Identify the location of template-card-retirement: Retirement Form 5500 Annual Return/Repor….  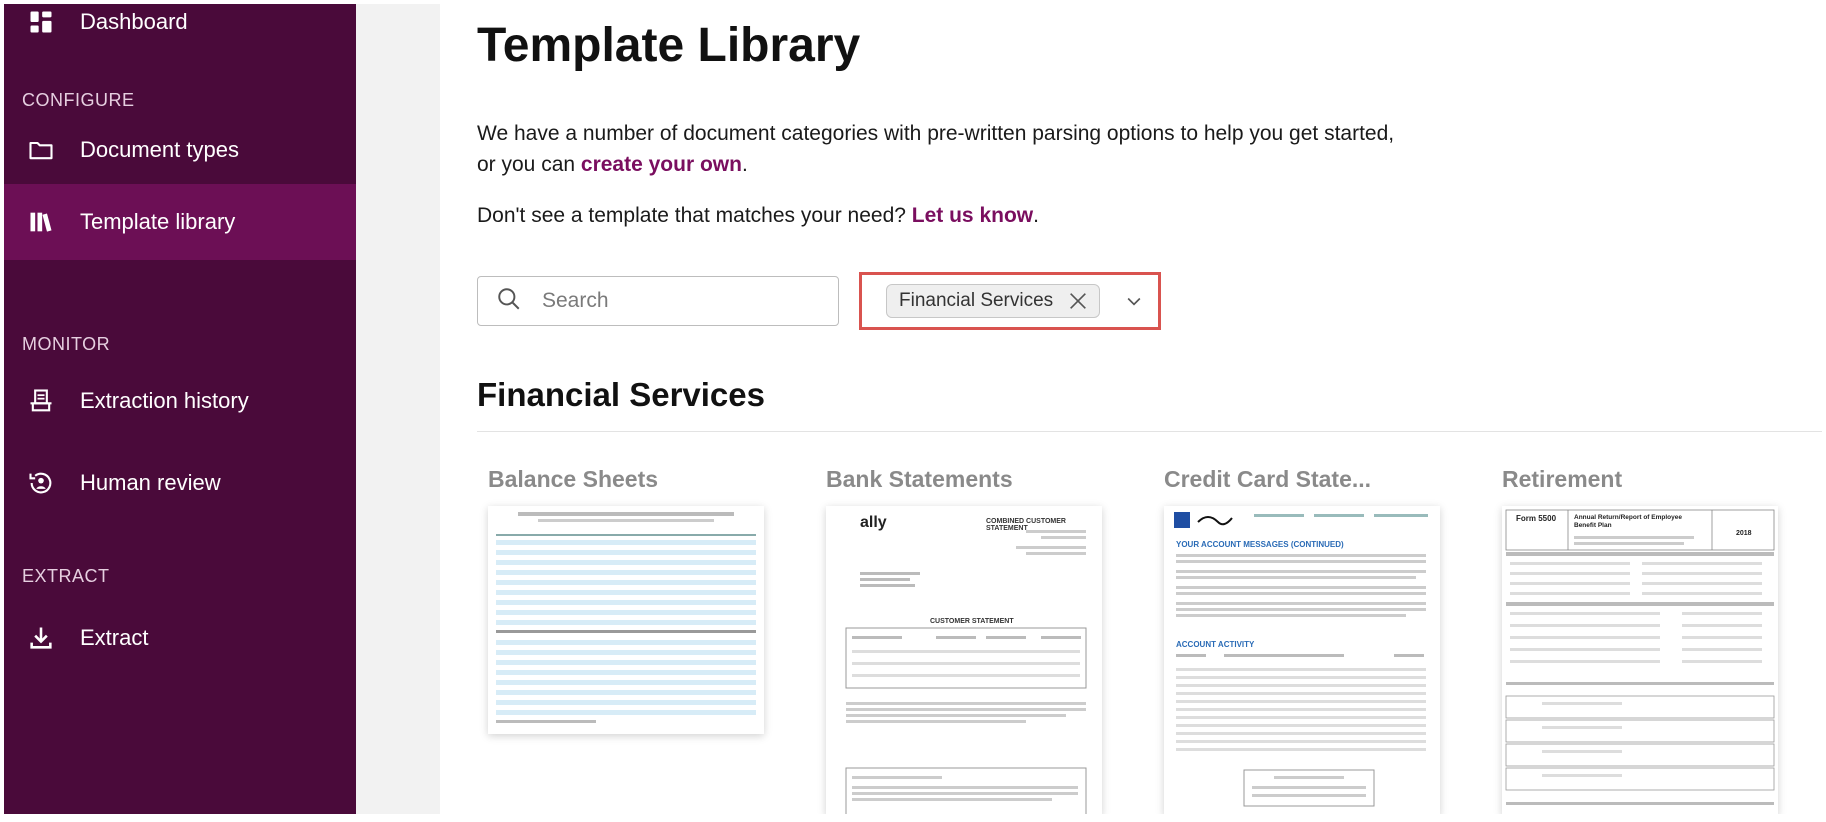
(1651, 640).